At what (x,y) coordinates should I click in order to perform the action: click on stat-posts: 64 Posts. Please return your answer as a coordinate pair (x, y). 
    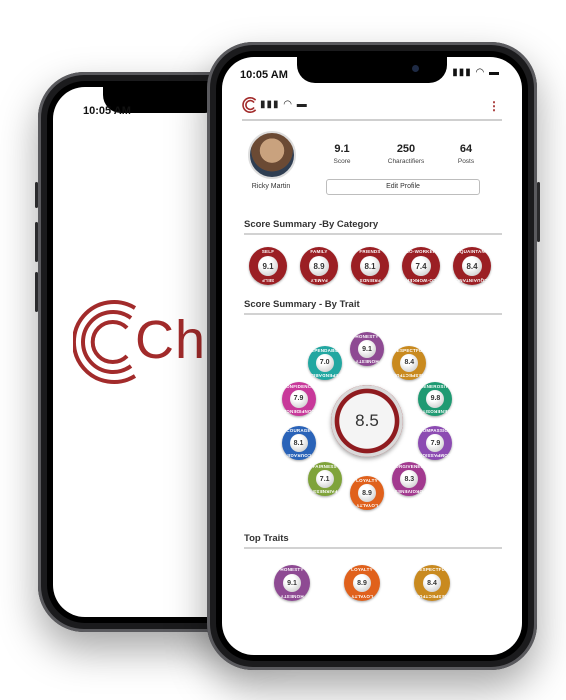
    Looking at the image, I should click on (466, 154).